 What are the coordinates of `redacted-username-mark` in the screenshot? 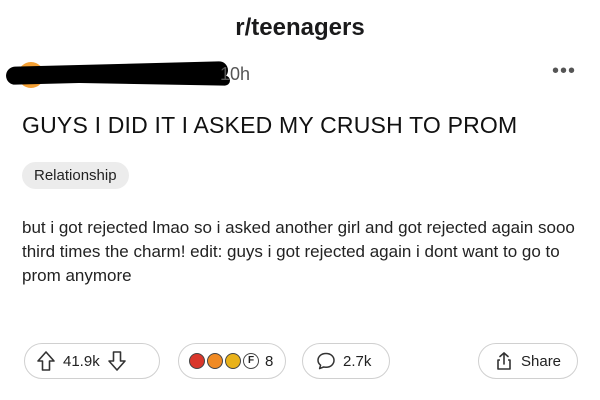 It's located at (135, 79).